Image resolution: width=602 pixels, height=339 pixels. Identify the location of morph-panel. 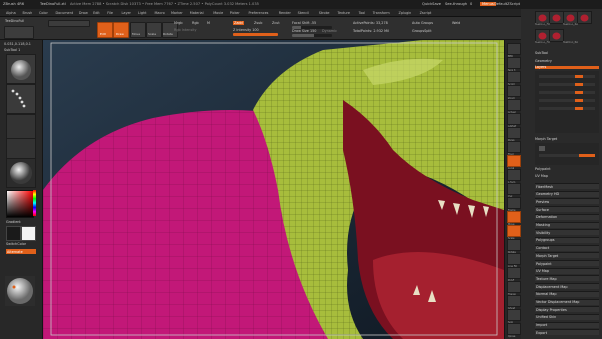
(567, 154).